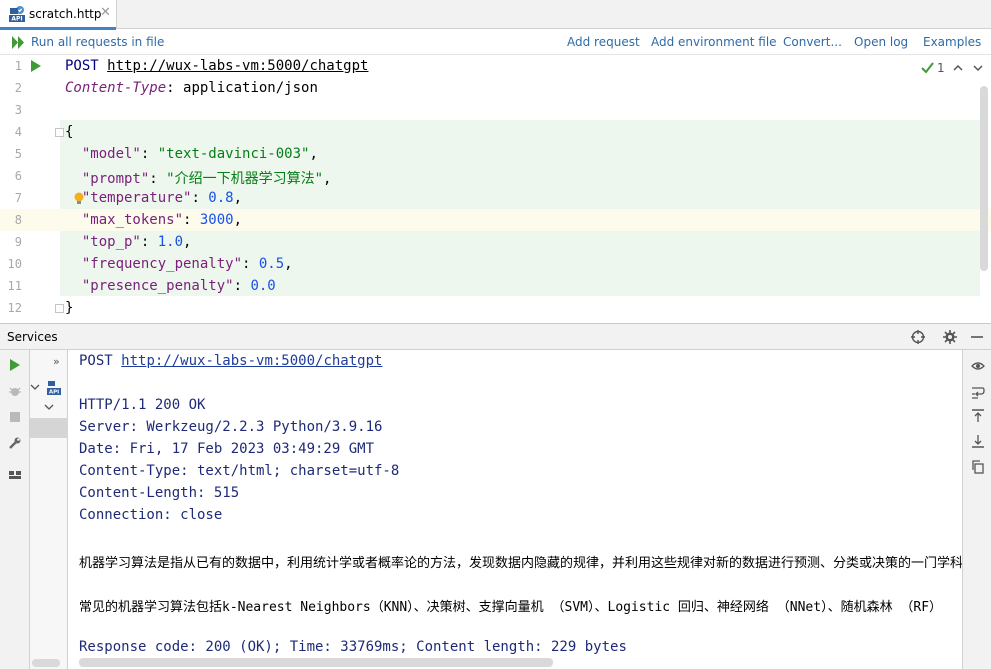 This screenshot has height=669, width=991. What do you see at coordinates (978, 416) in the screenshot?
I see `scroll-to-top-icon` at bounding box center [978, 416].